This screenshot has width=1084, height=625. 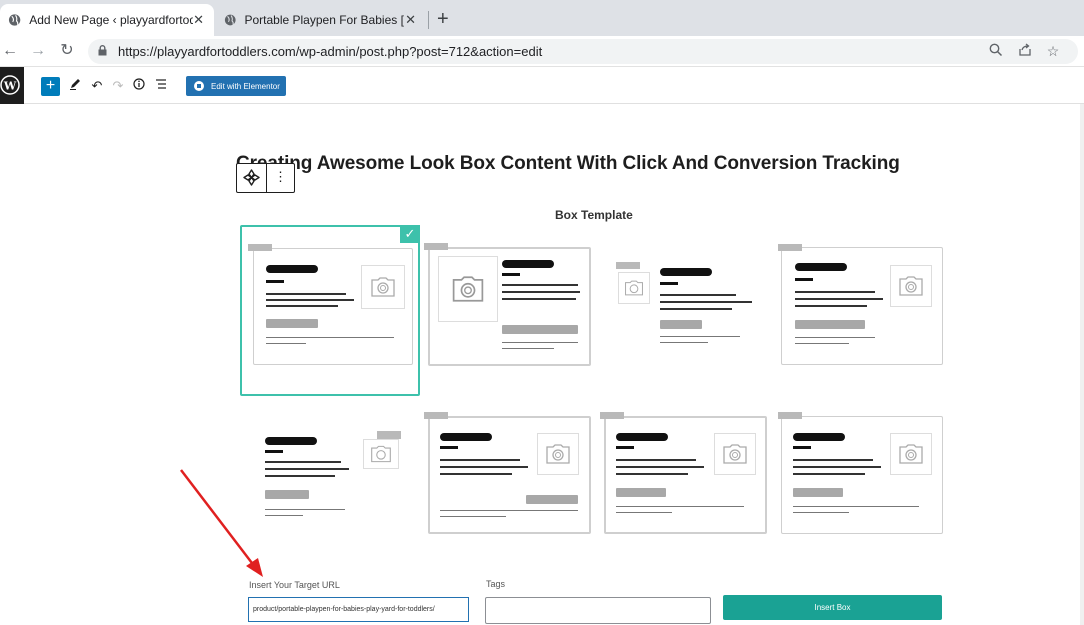 I want to click on scrollbar, so click(x=1082, y=364).